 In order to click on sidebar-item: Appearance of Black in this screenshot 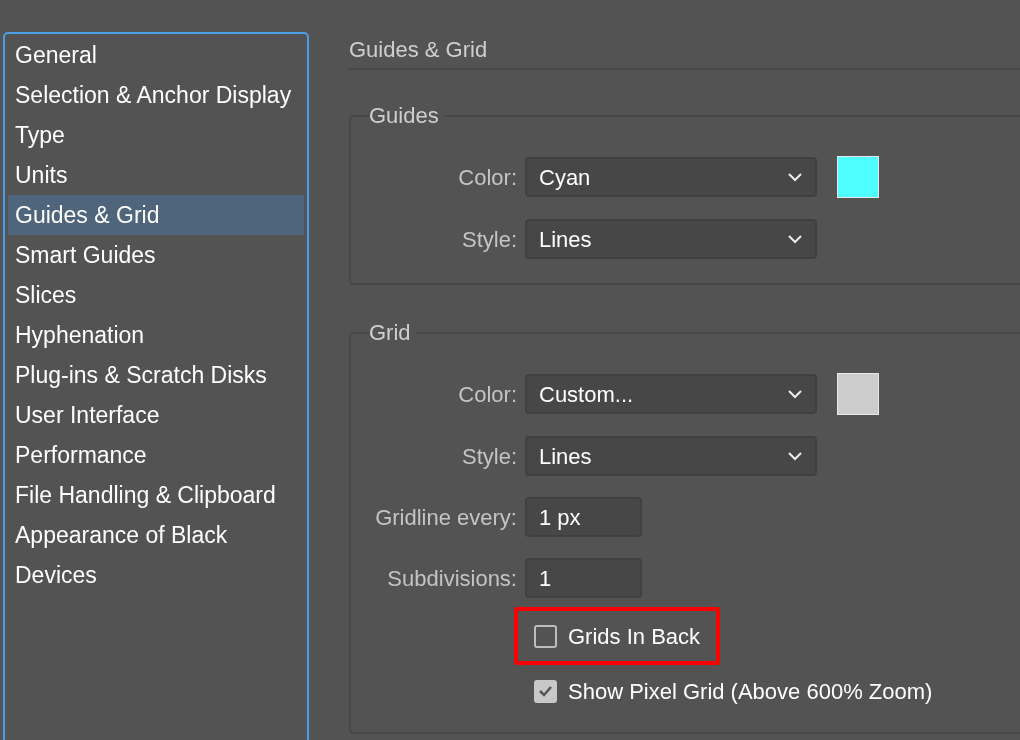, I will do `click(156, 535)`.